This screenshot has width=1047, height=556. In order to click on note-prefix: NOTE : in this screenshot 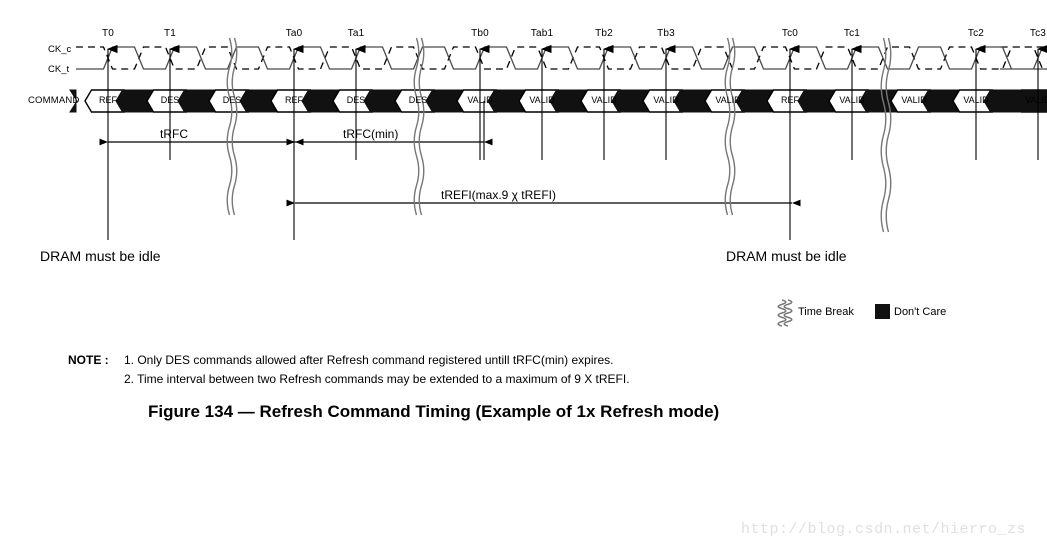, I will do `click(88, 360)`.